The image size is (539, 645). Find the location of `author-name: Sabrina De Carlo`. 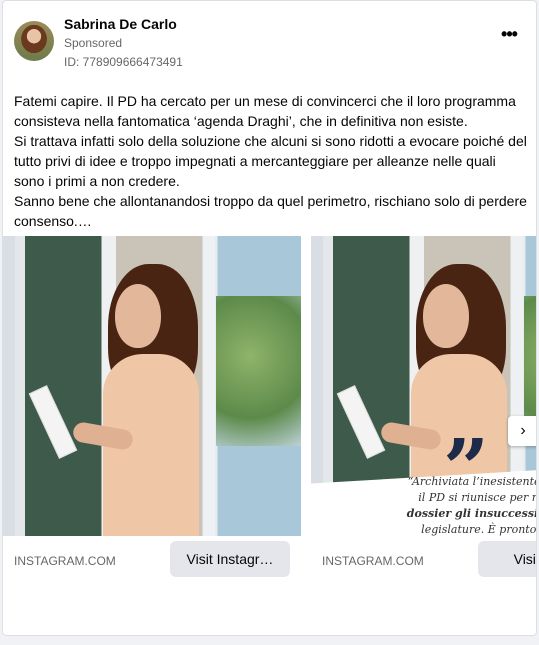

author-name: Sabrina De Carlo is located at coordinates (120, 24).